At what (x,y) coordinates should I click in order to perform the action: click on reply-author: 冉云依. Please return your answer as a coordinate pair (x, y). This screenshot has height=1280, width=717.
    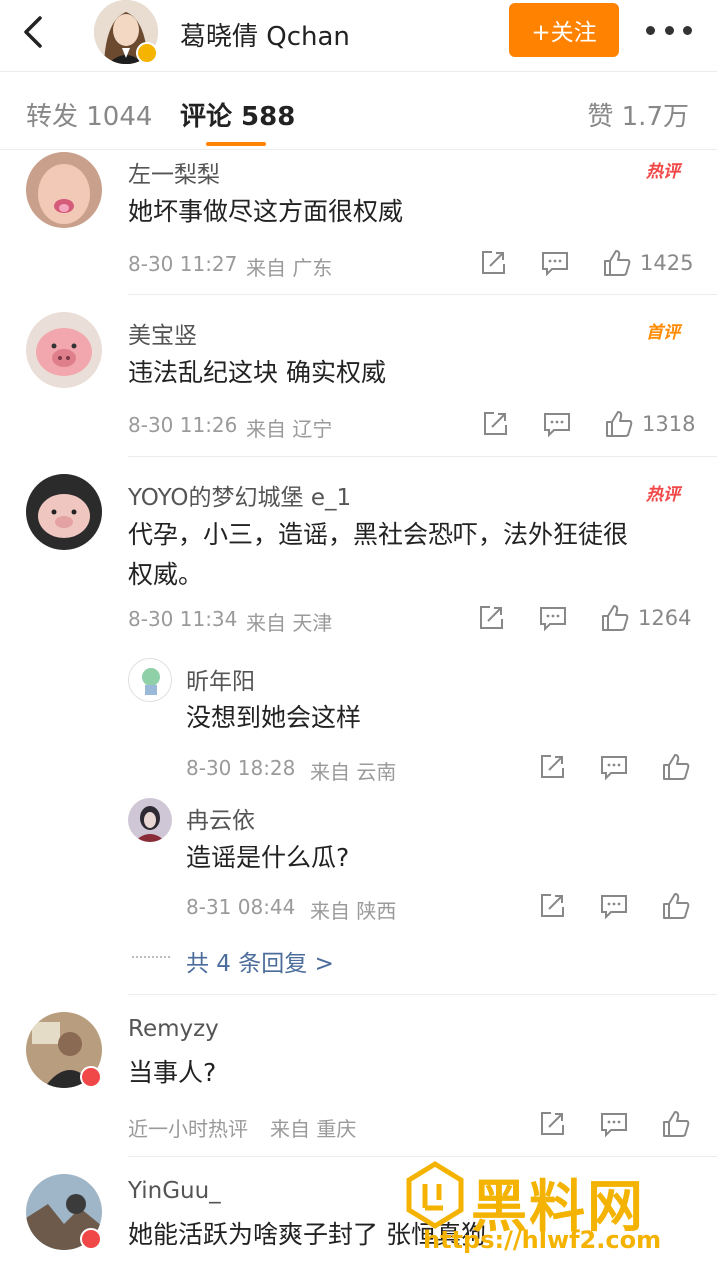
    Looking at the image, I should click on (220, 818).